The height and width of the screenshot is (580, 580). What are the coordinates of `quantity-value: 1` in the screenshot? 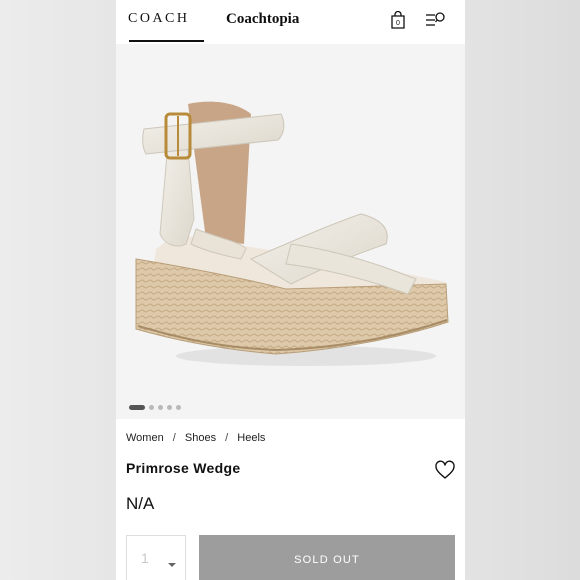 It's located at (145, 558).